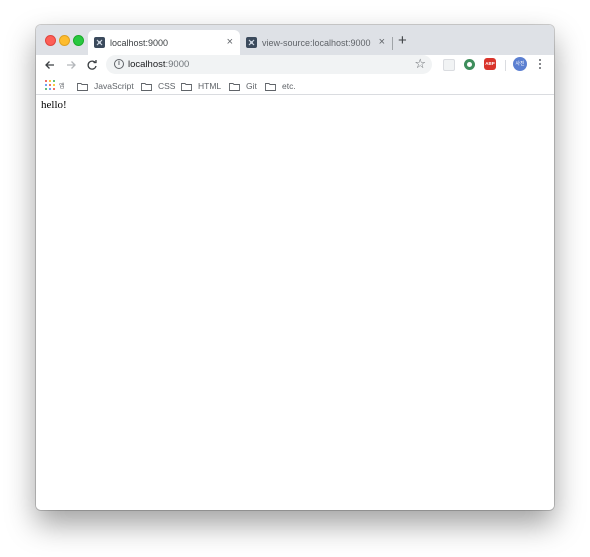  What do you see at coordinates (64, 40) in the screenshot?
I see `window-minimize-button` at bounding box center [64, 40].